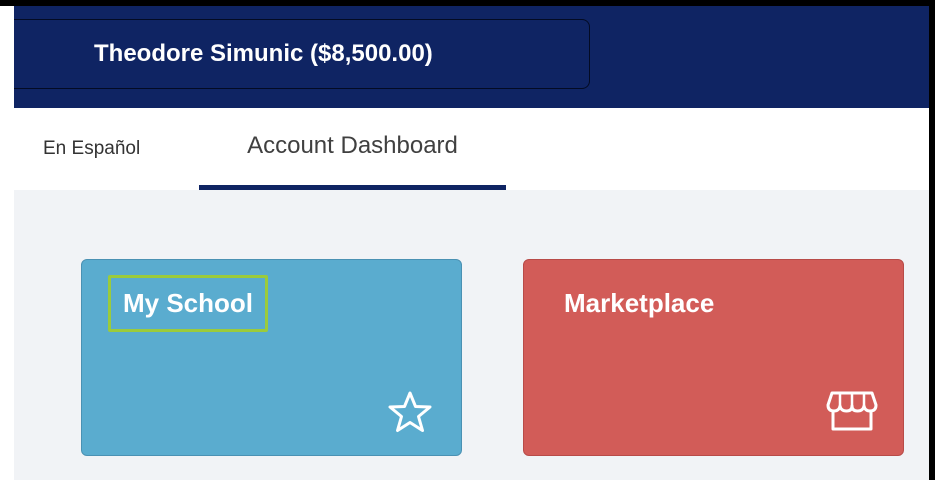 The image size is (935, 480). What do you see at coordinates (91, 149) in the screenshot?
I see `tab-en-espanol: En Español` at bounding box center [91, 149].